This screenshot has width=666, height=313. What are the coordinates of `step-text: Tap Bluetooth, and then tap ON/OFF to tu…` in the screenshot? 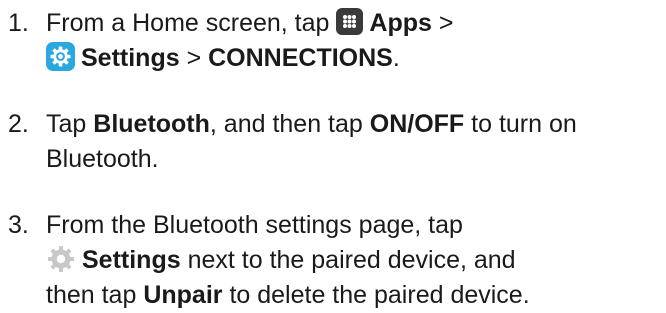 It's located at (311, 124).